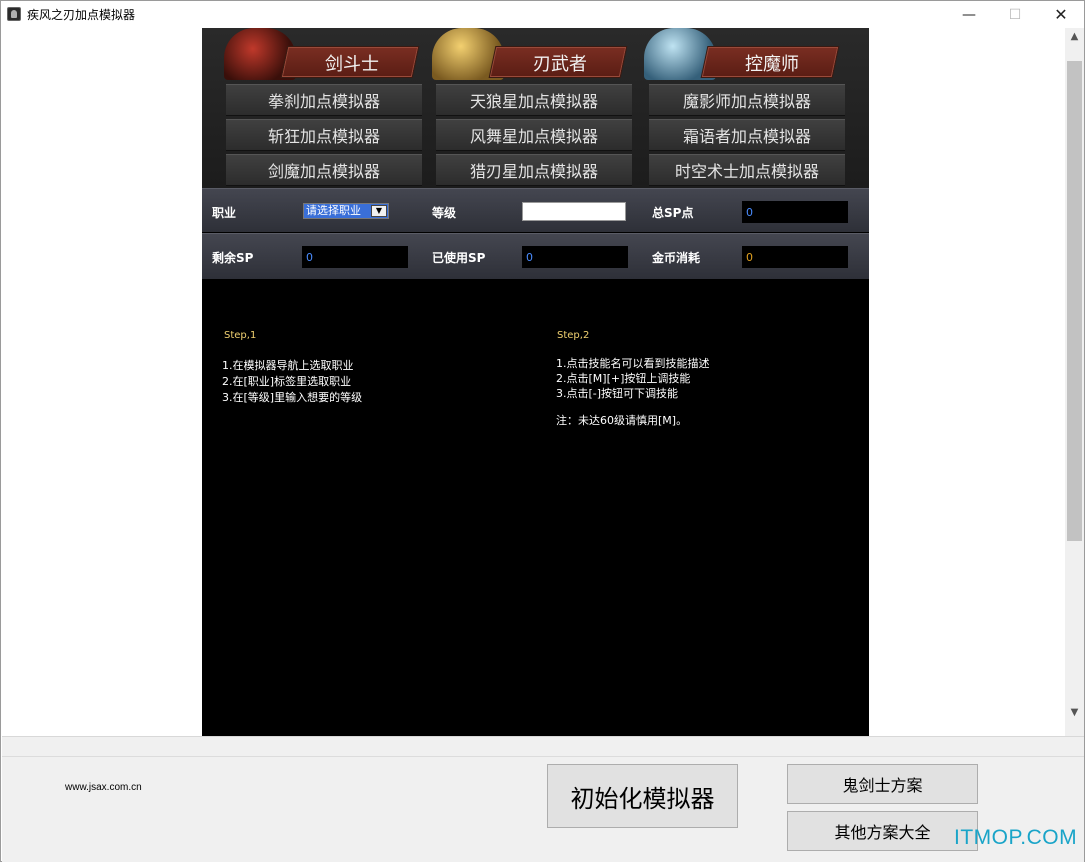 This screenshot has height=862, width=1085. Describe the element at coordinates (459, 258) in the screenshot. I see `used-sp-label: 已使用SP` at that location.